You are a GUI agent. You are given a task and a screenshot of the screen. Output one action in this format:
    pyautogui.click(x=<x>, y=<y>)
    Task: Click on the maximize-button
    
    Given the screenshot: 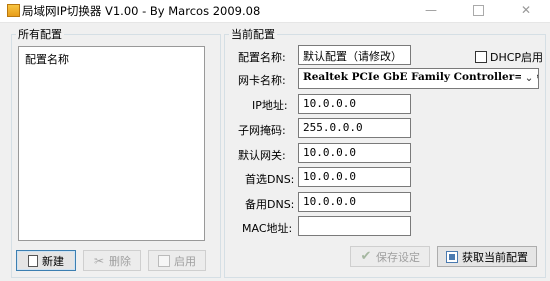 What is the action you would take?
    pyautogui.click(x=478, y=11)
    